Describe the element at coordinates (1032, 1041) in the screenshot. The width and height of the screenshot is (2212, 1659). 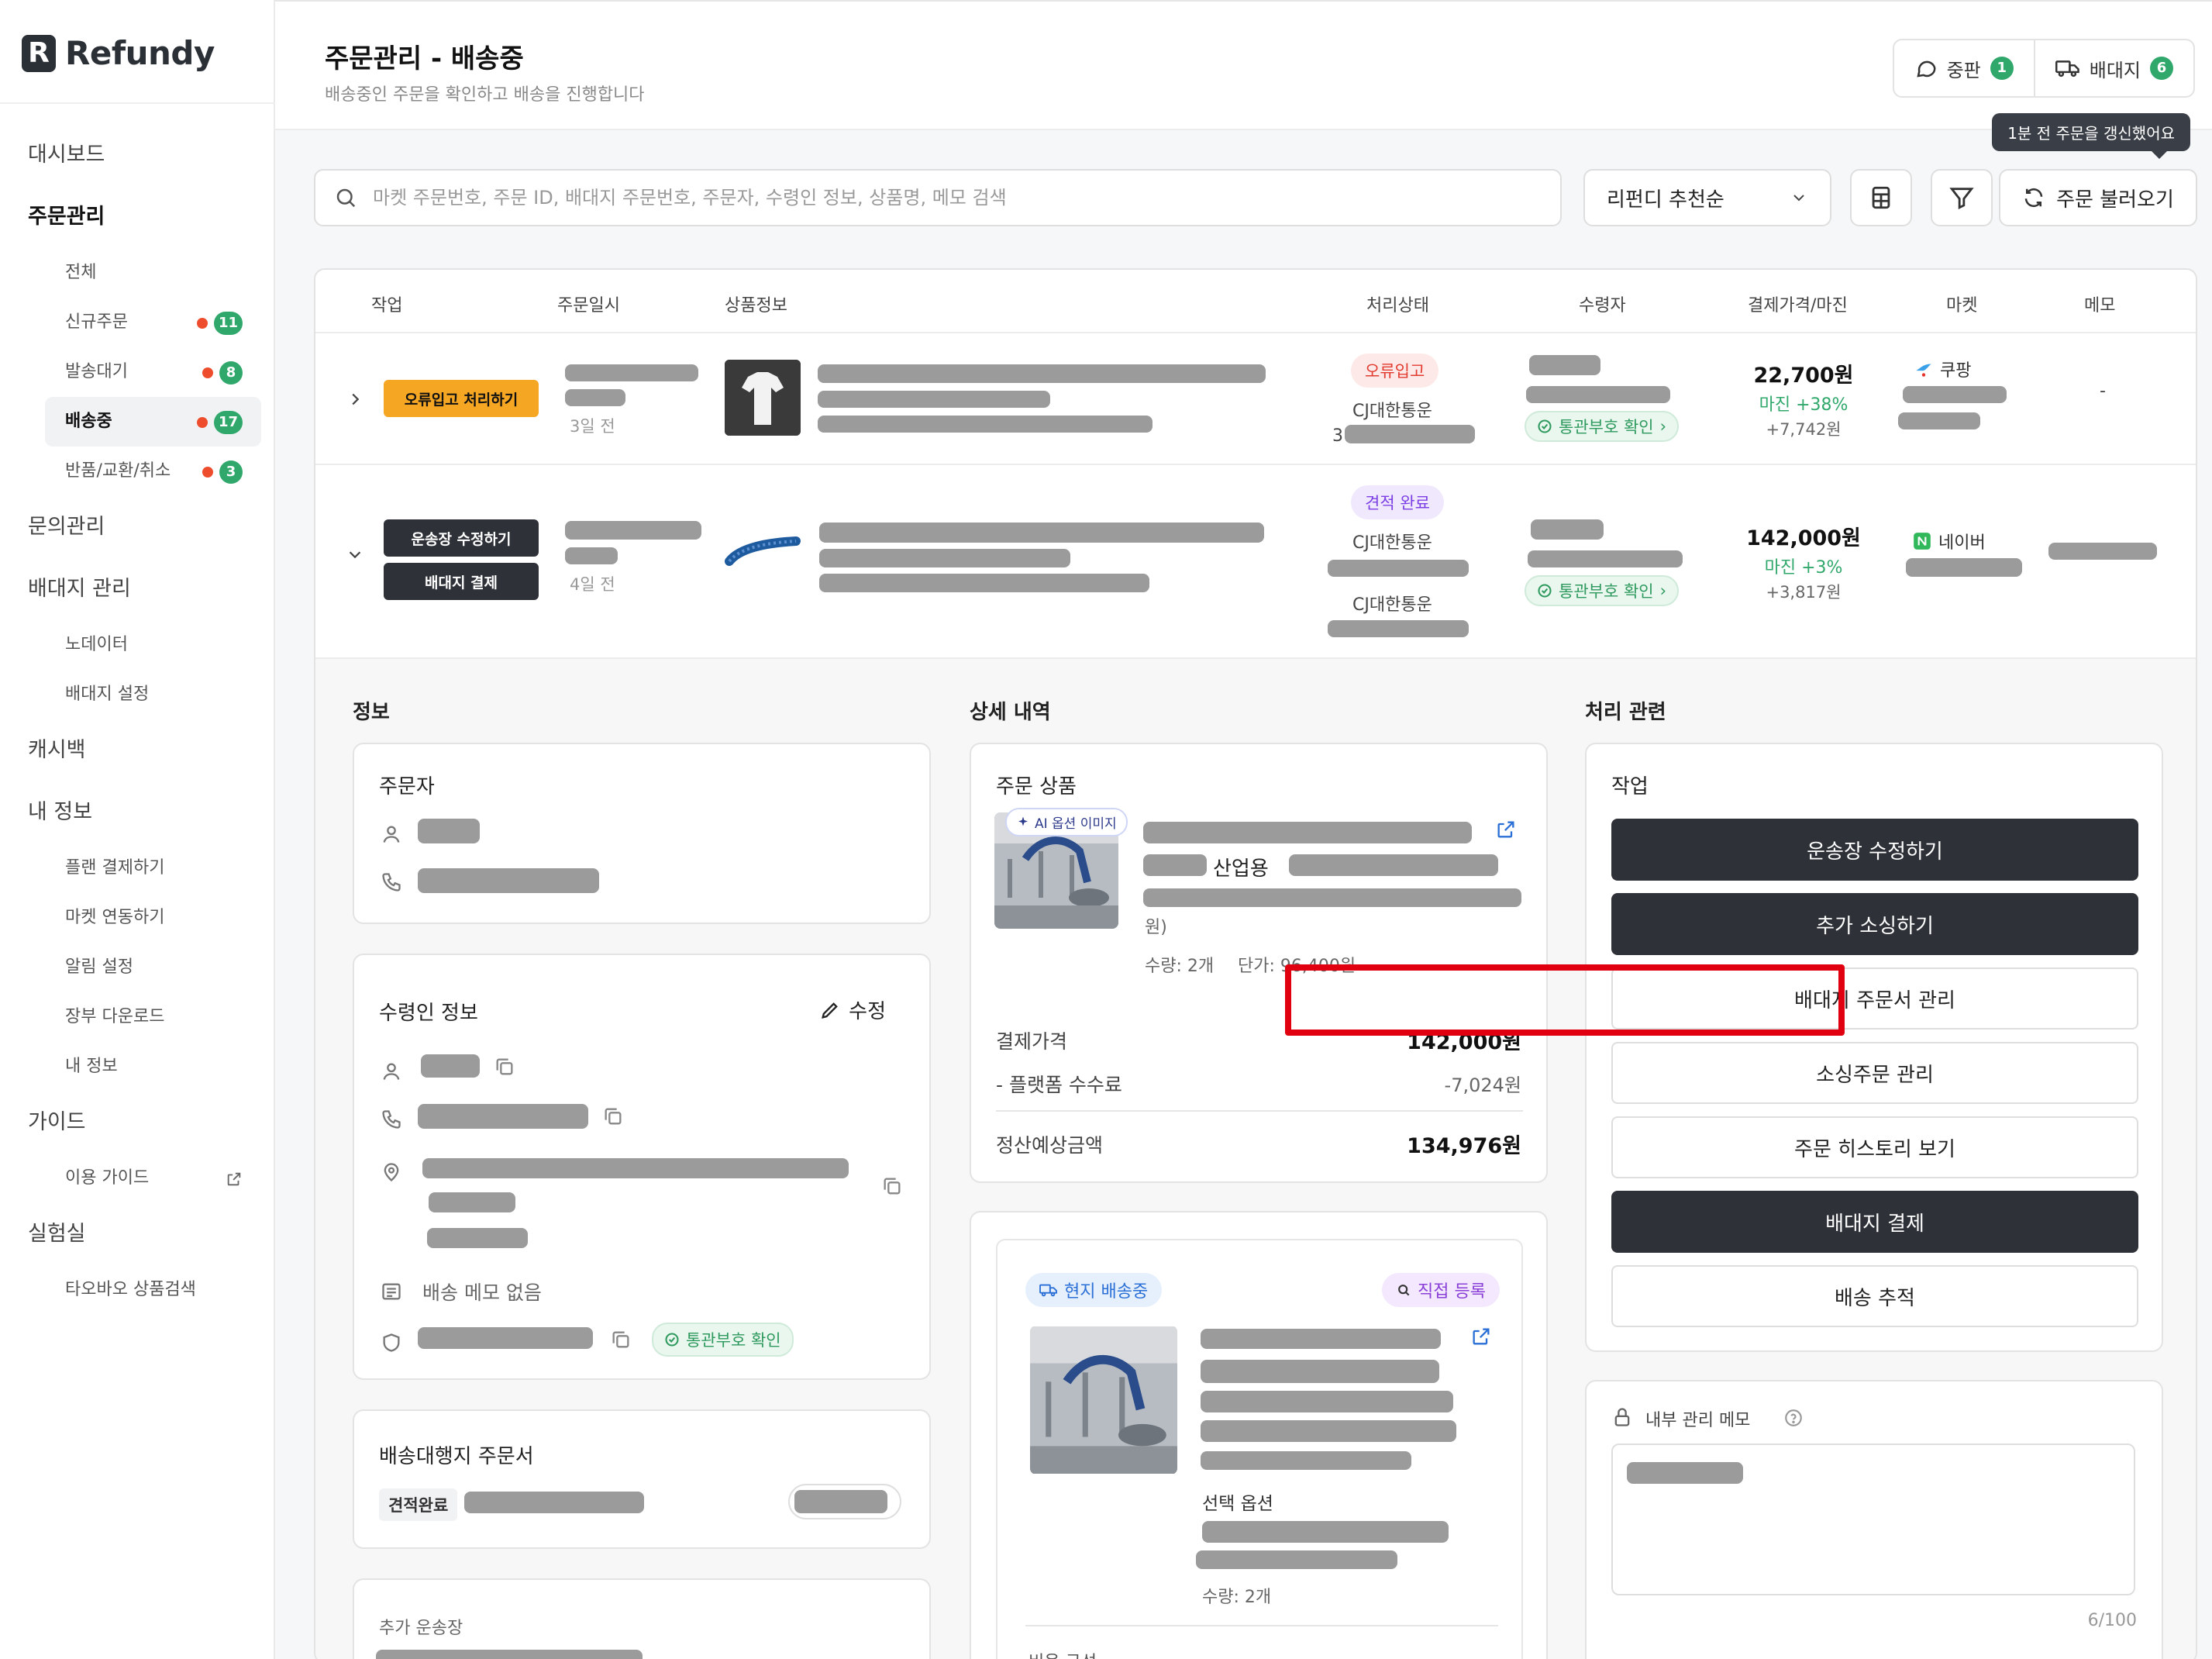
I see `pay-price-label: 결제가격` at that location.